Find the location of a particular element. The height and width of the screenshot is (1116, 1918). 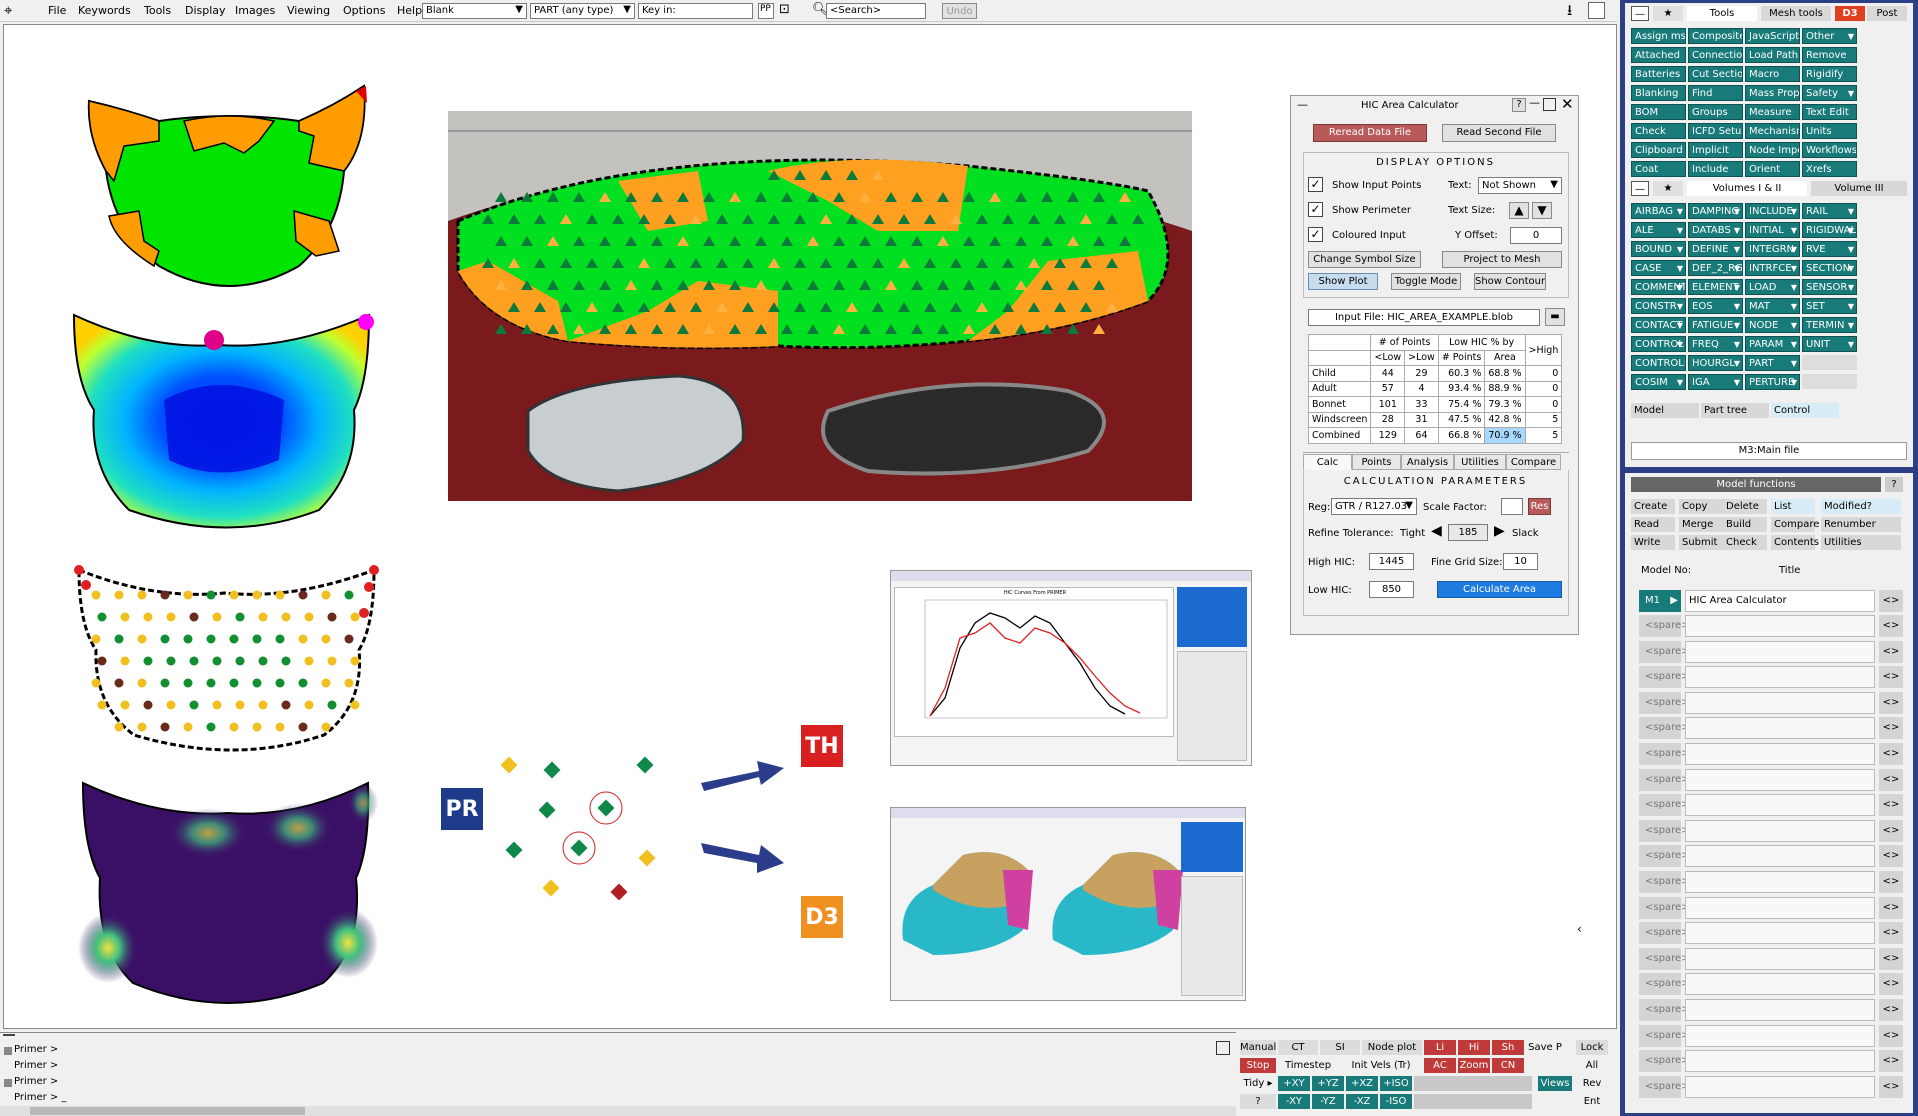

text-size-up-icon: ▲ is located at coordinates (1519, 210).